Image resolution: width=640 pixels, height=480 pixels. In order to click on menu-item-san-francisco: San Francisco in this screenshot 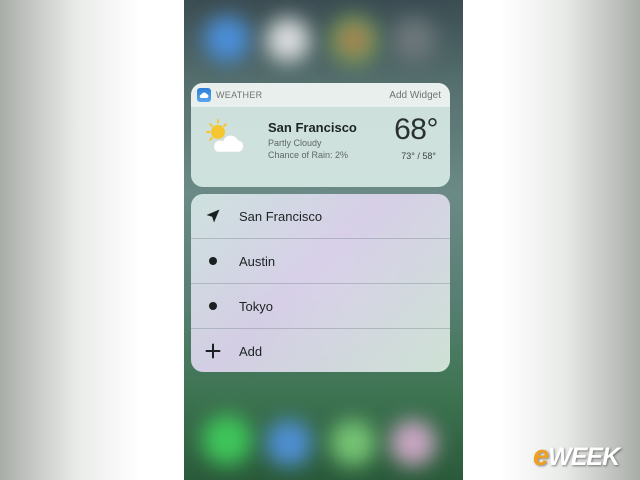, I will do `click(320, 216)`.